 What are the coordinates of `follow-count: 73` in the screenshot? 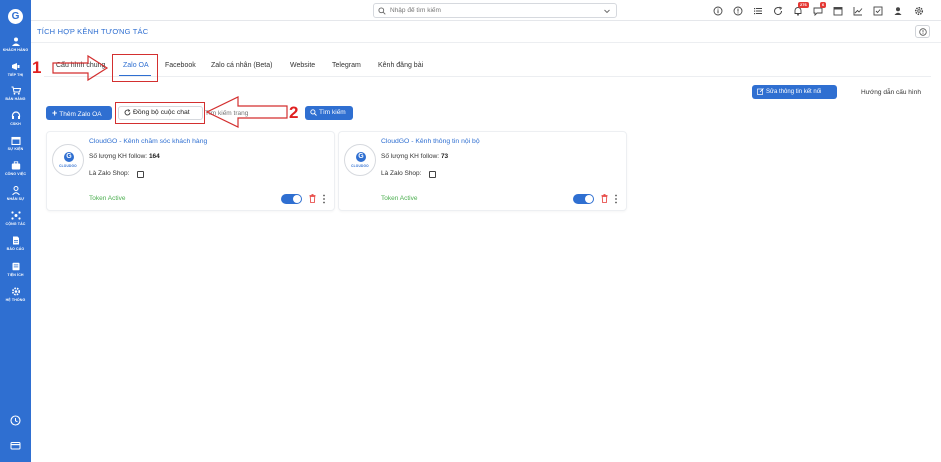 It's located at (444, 156).